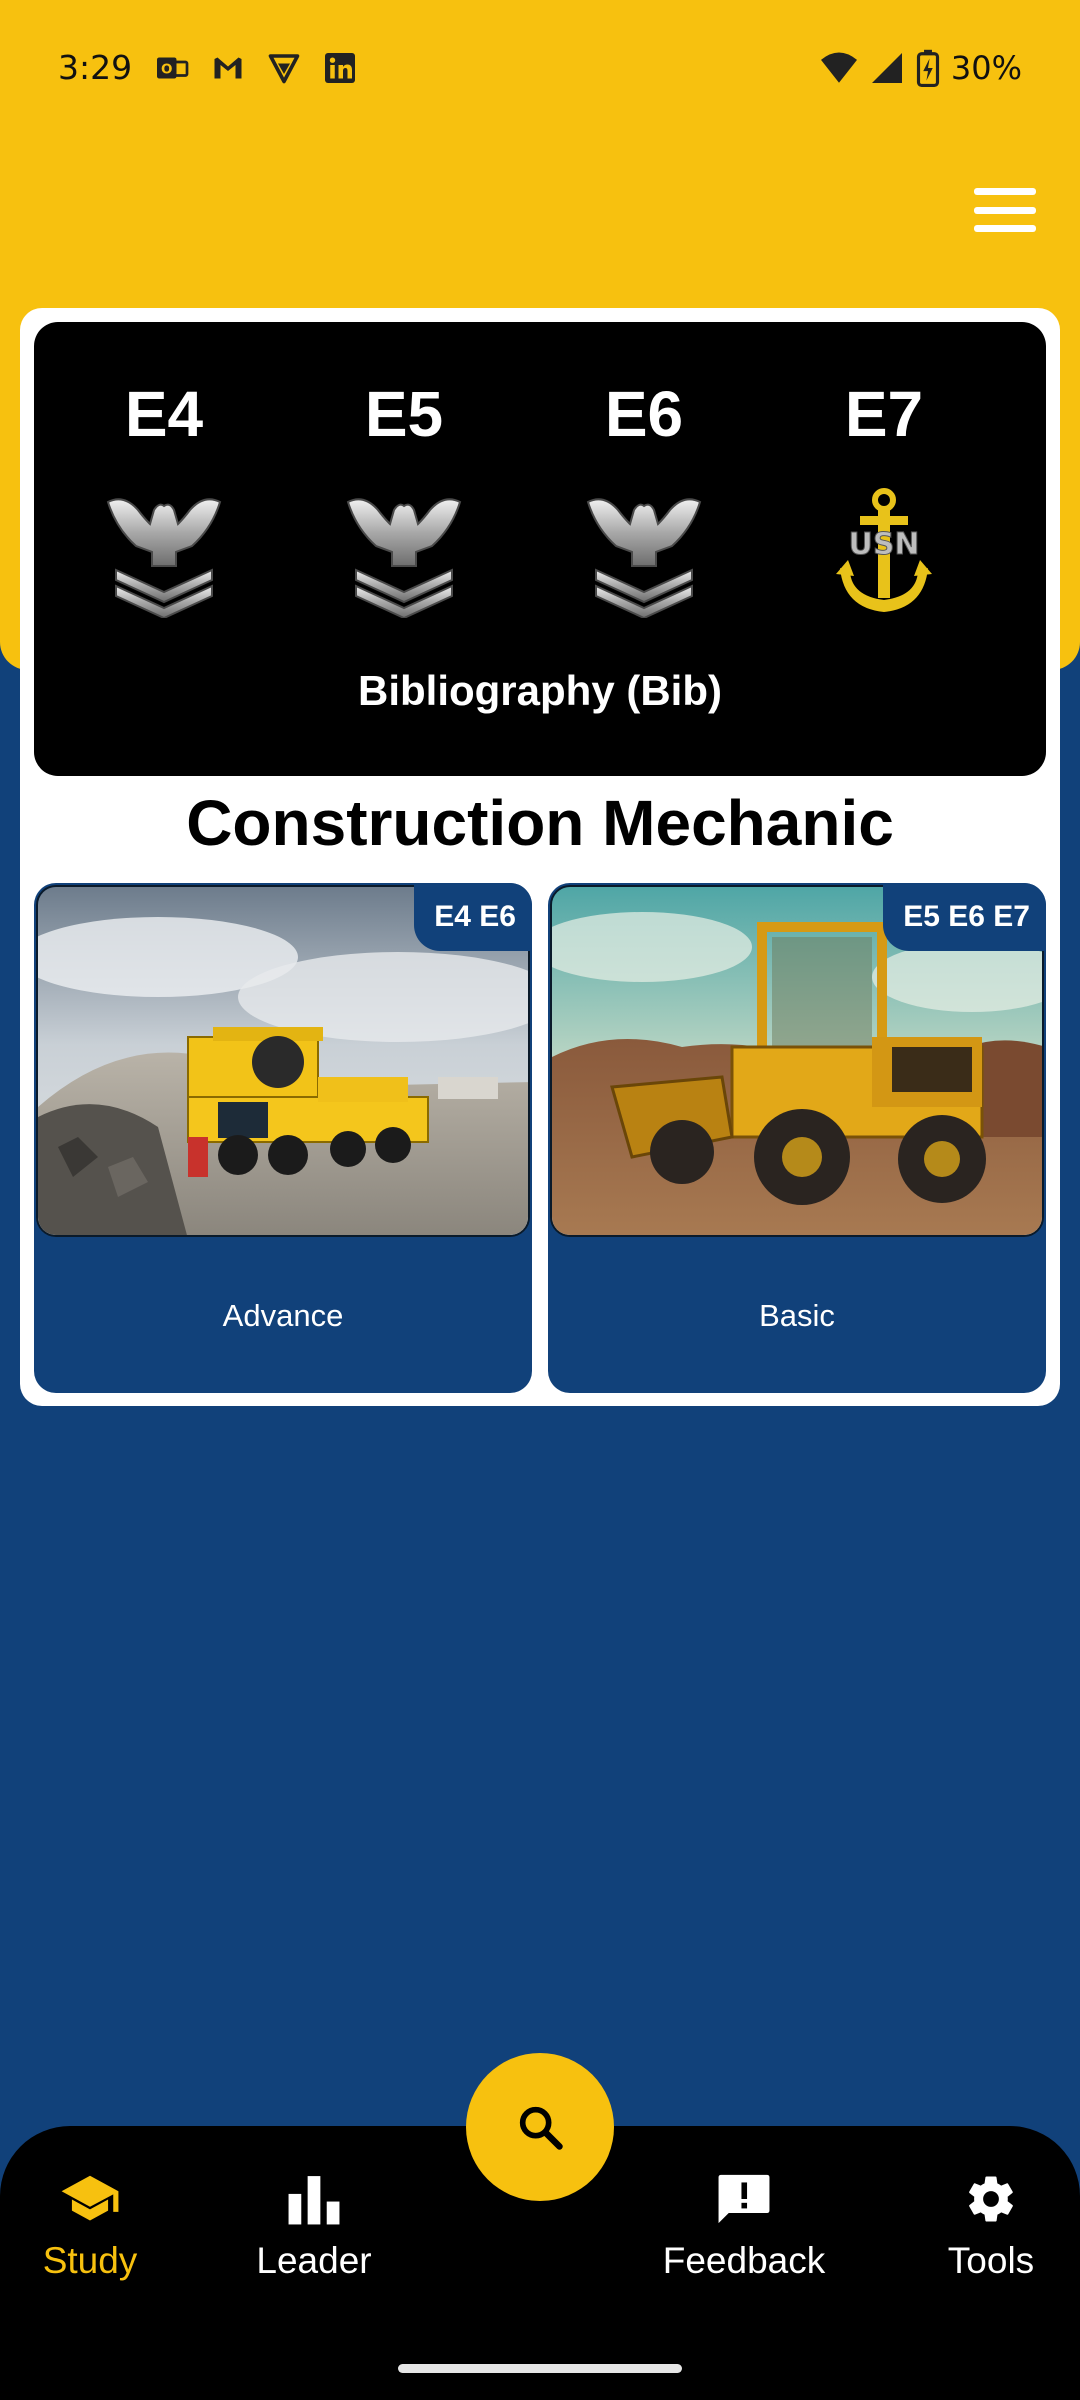  I want to click on gmail-icon, so click(228, 67).